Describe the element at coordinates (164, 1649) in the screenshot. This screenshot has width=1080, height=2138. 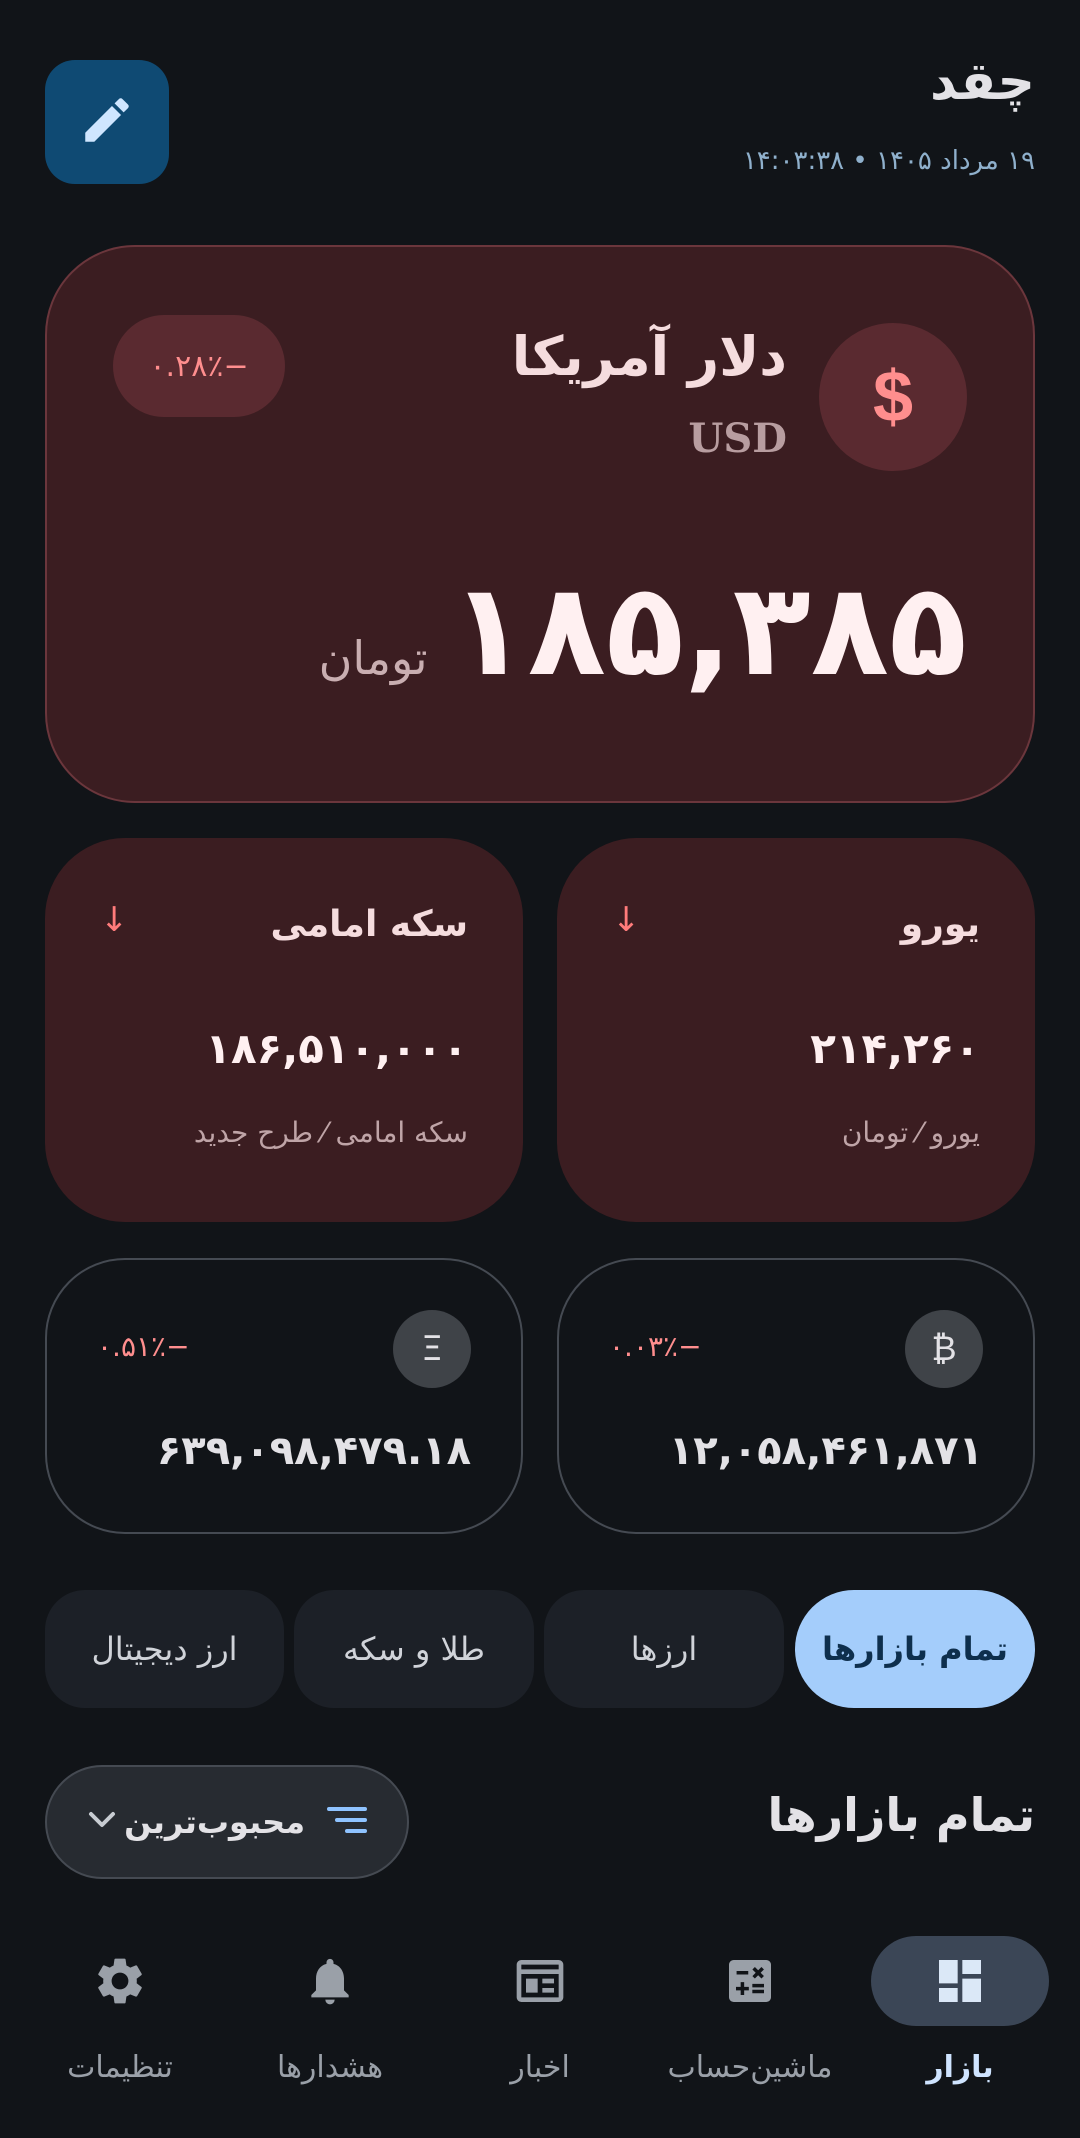
I see `filter-chip-crypto: ارز دیجیتال` at that location.